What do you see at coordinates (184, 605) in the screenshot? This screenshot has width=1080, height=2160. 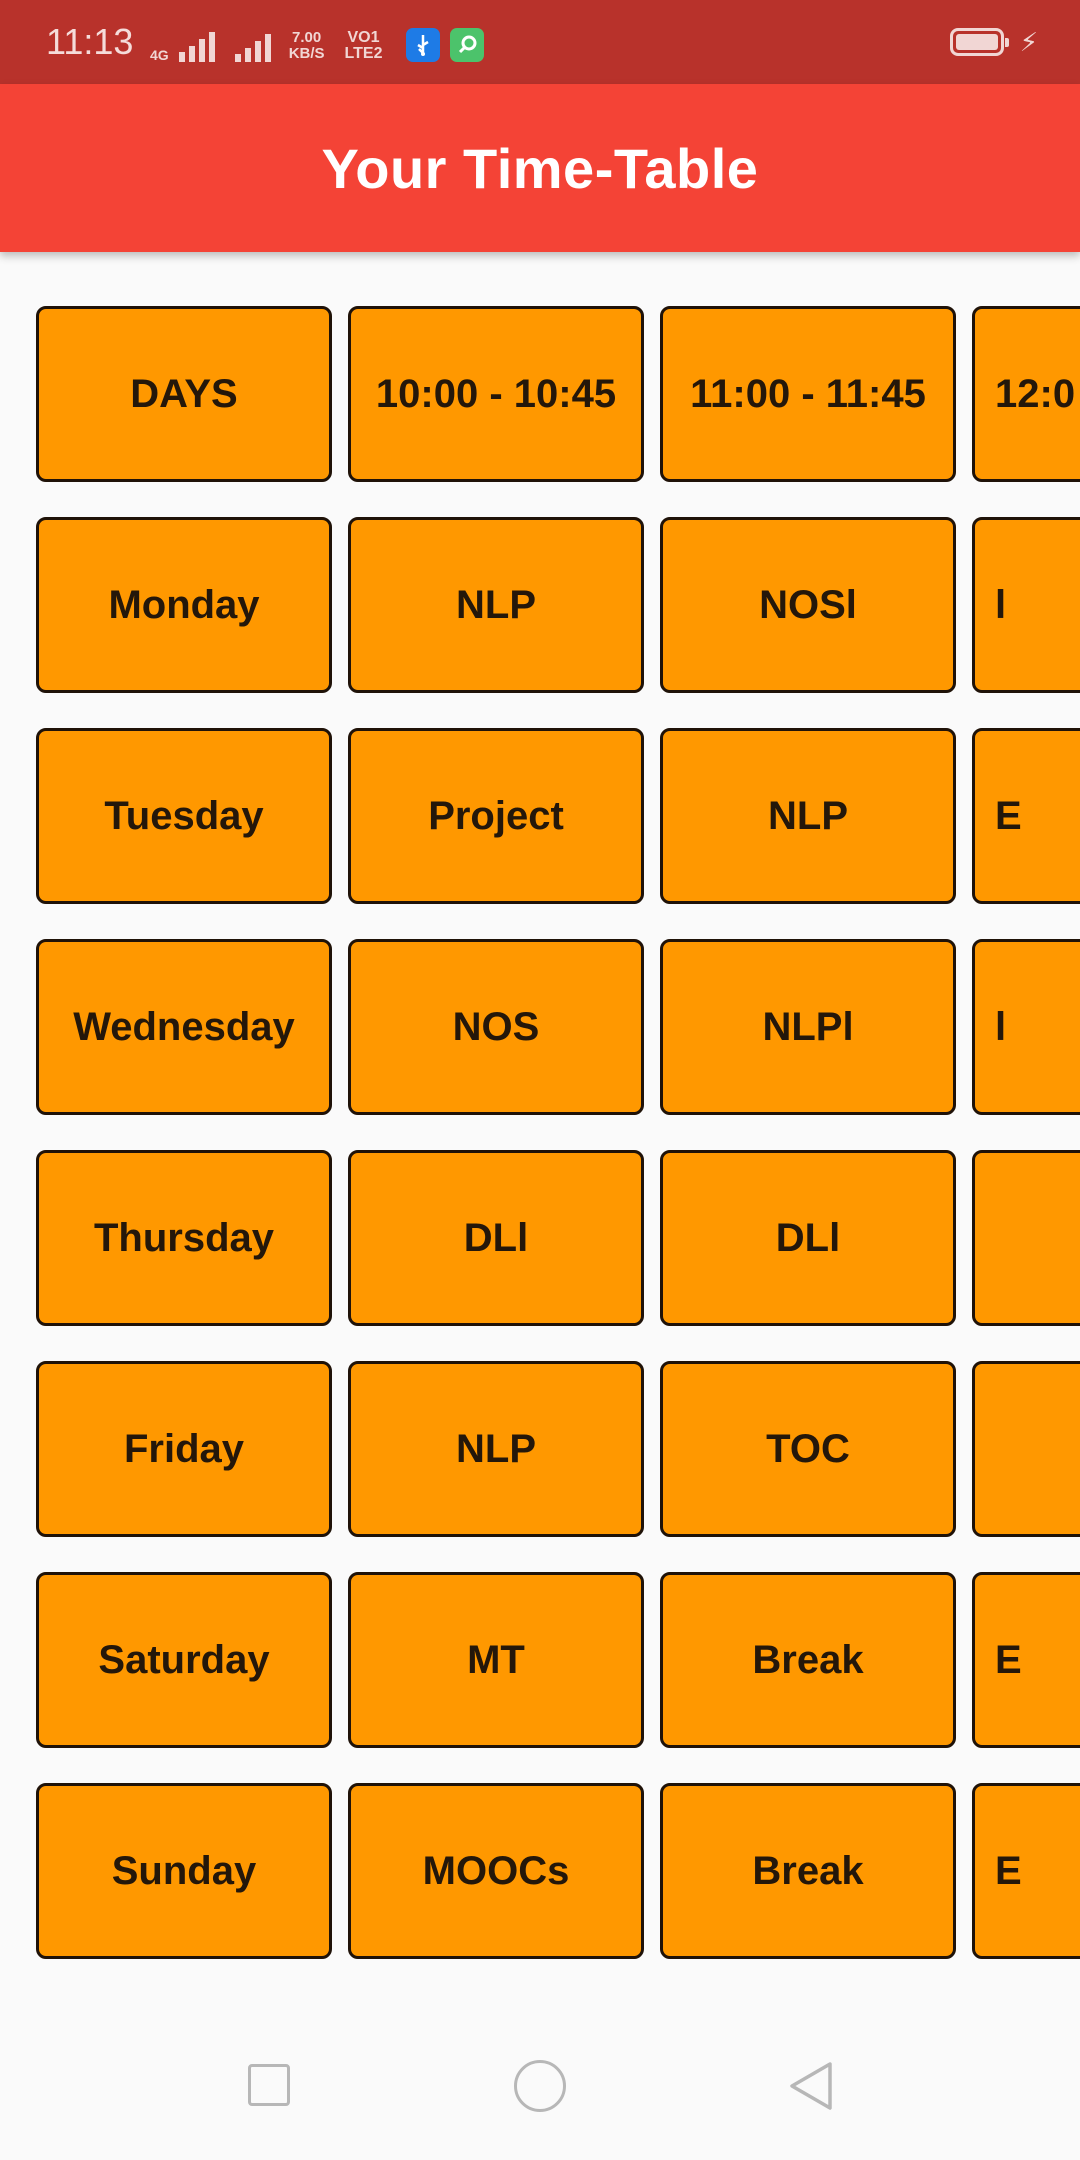 I see `day-cell-monday: Monday` at bounding box center [184, 605].